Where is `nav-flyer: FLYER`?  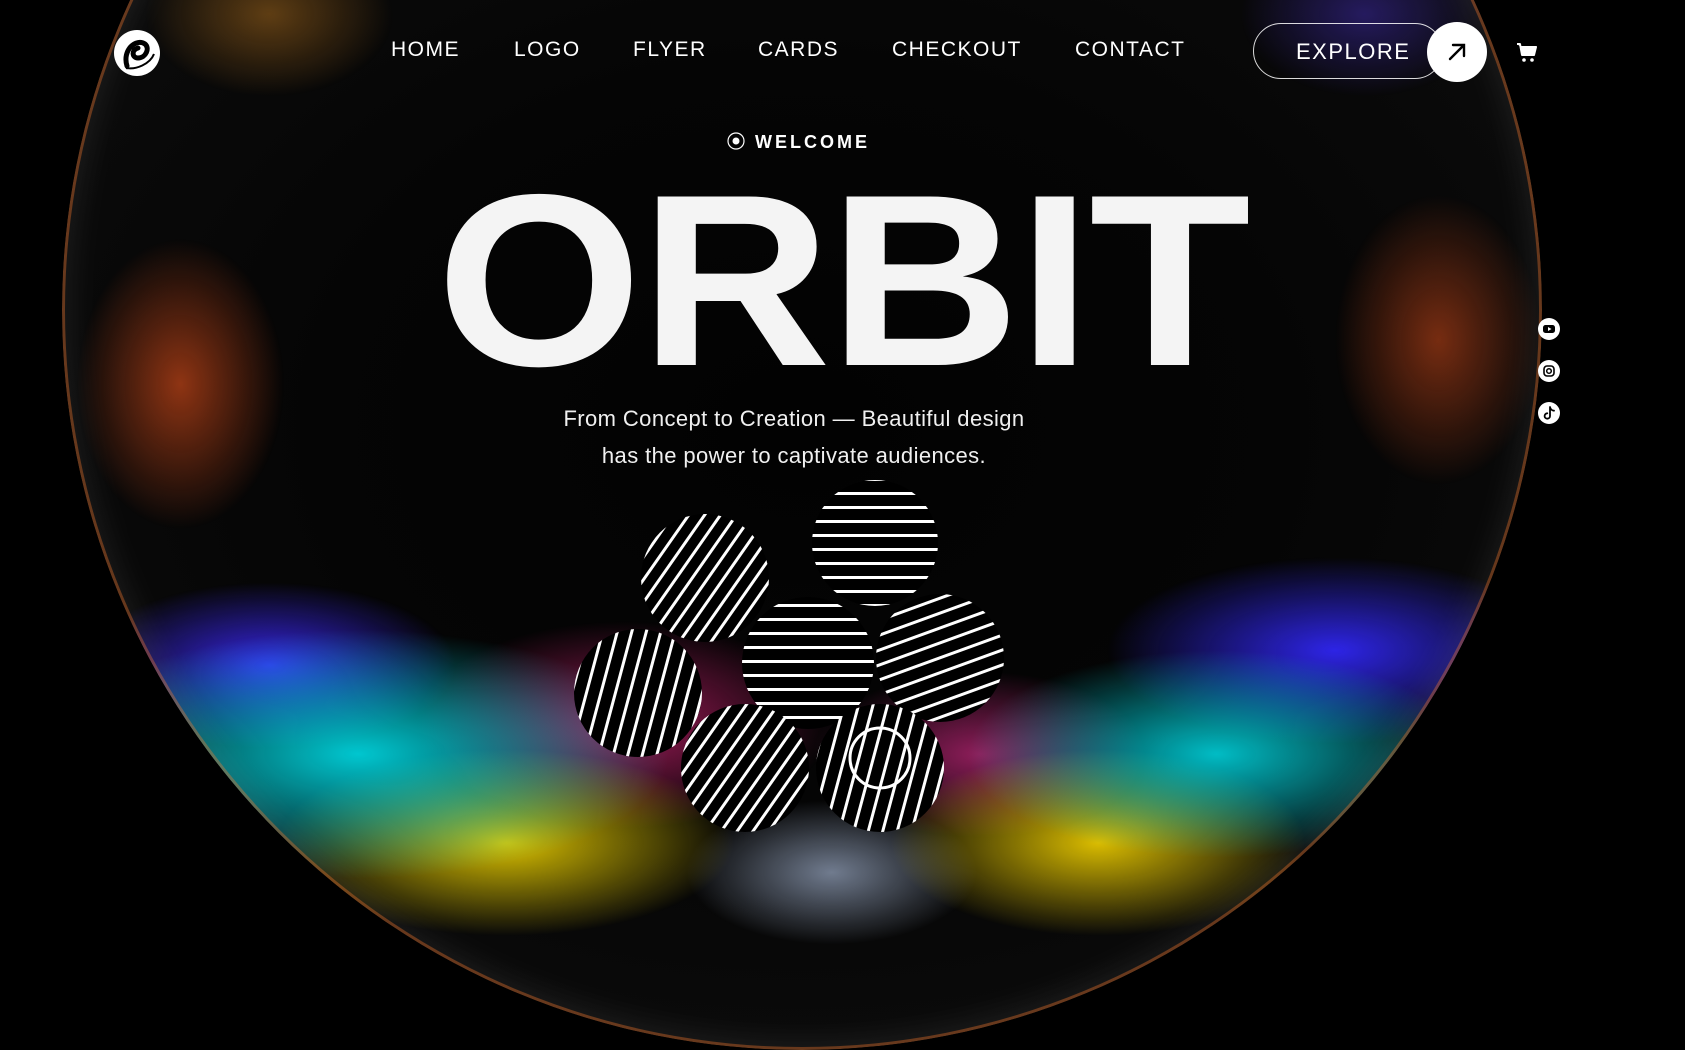
nav-flyer: FLYER is located at coordinates (670, 50).